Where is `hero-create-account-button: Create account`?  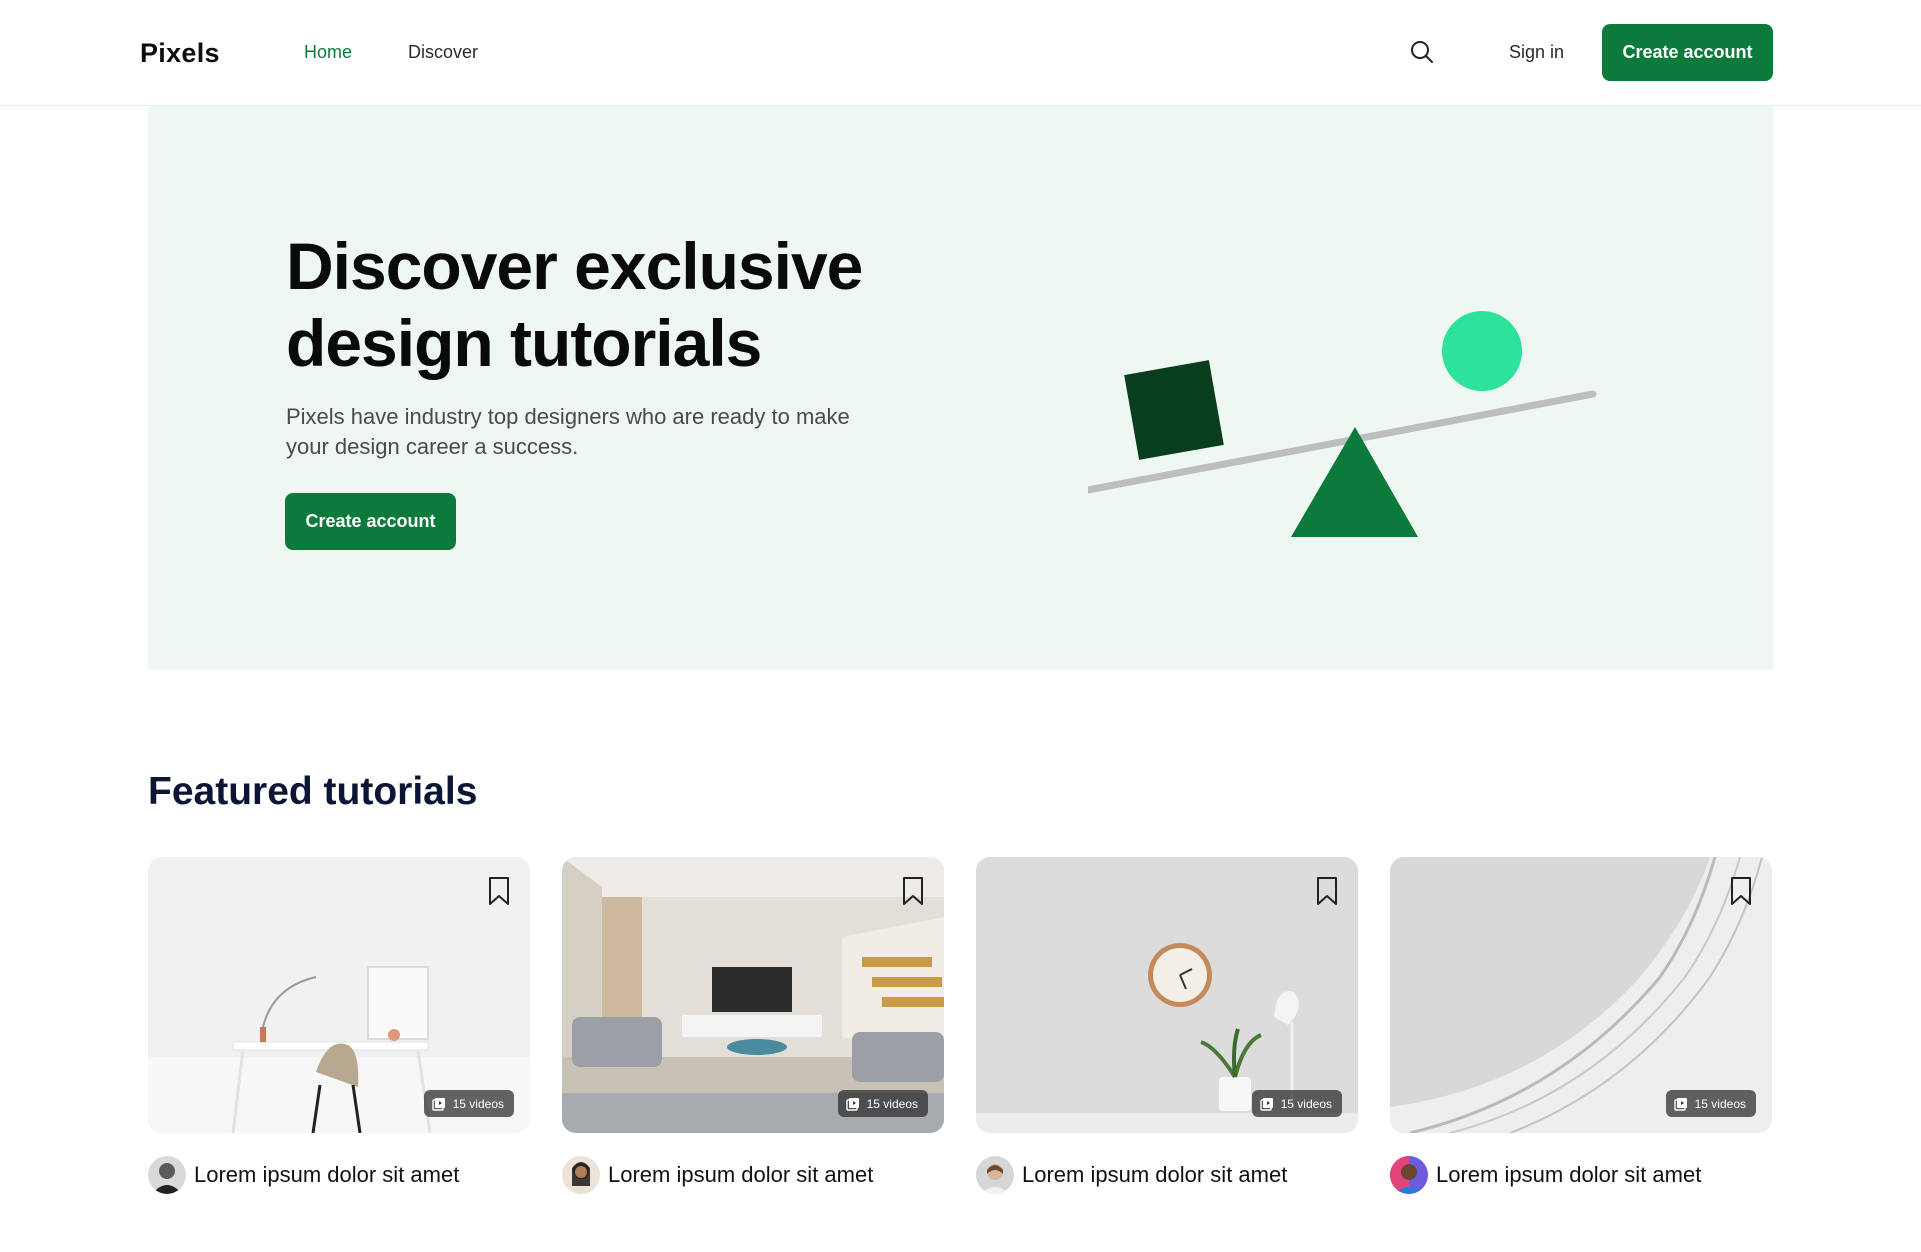 hero-create-account-button: Create account is located at coordinates (370, 521).